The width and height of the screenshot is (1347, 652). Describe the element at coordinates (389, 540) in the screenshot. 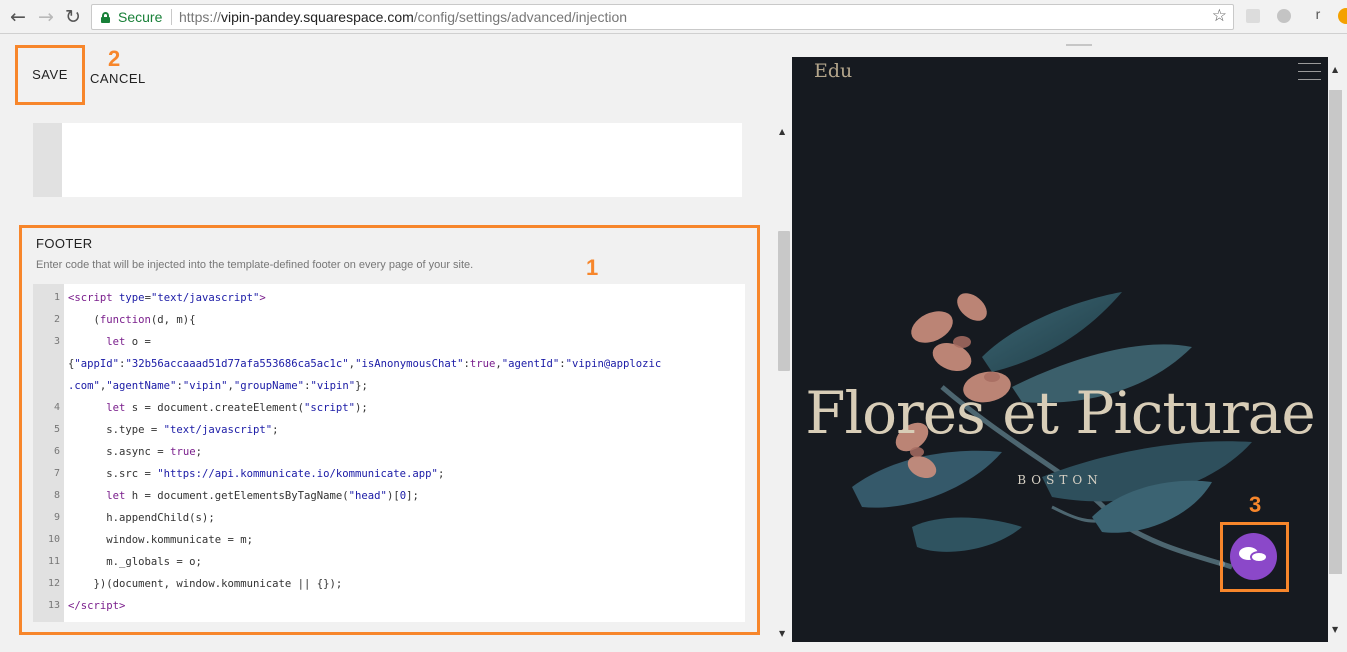

I see `code-line: 10 window.kommunicate = m;` at that location.